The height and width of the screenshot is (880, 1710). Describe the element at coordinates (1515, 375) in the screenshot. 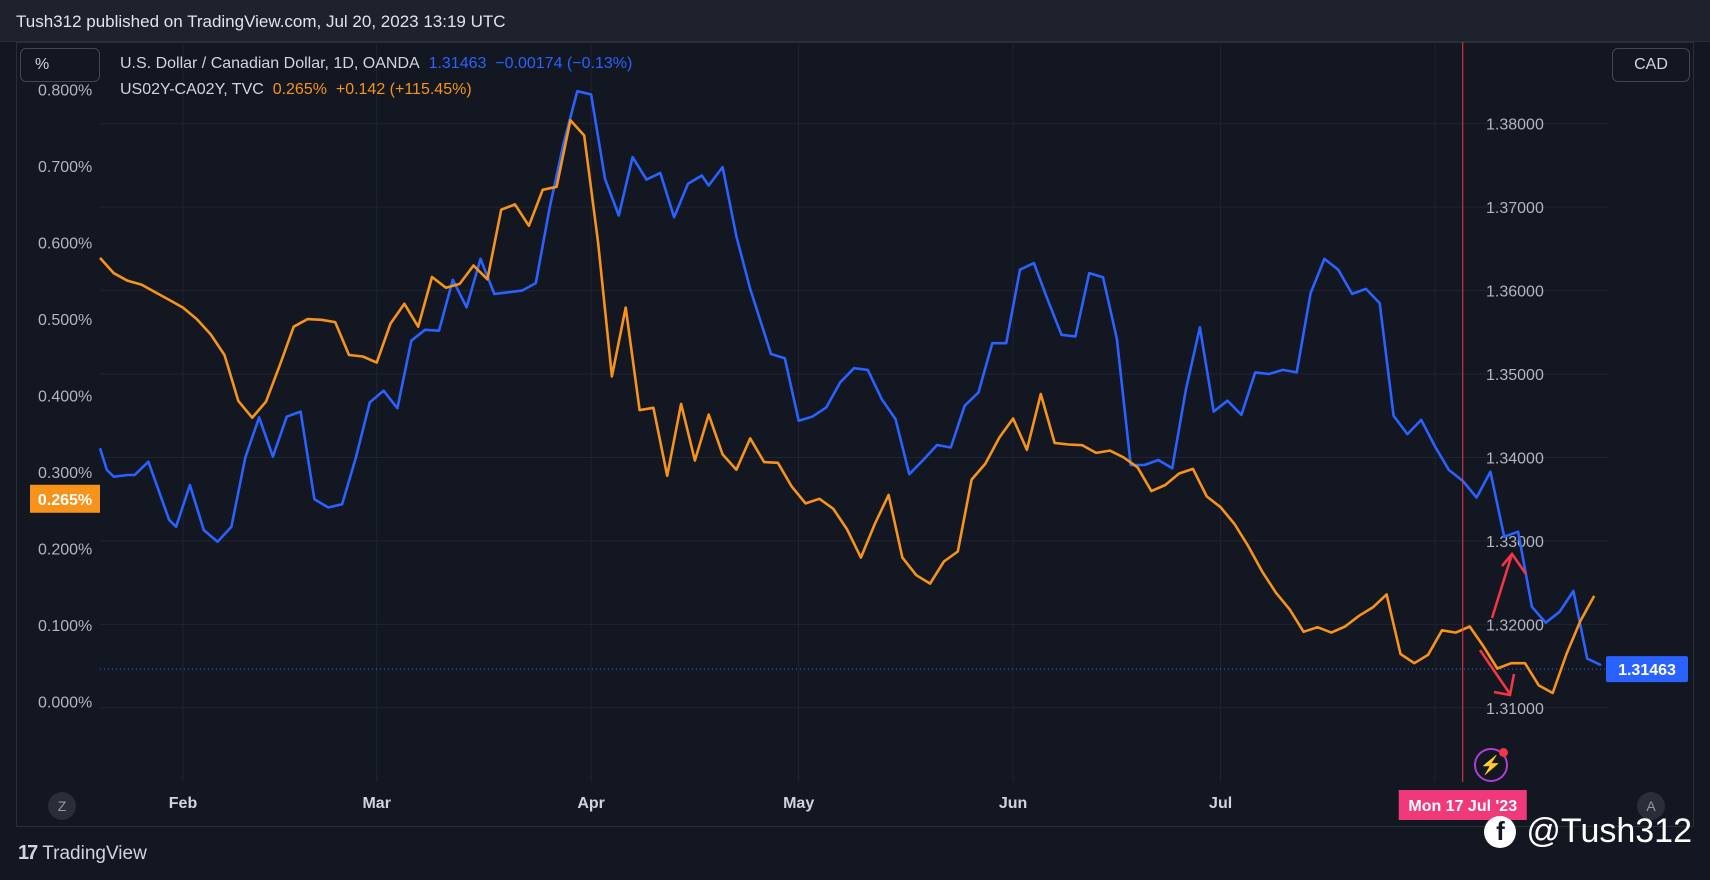

I see `right-axis-tick-label: 1.35000` at that location.